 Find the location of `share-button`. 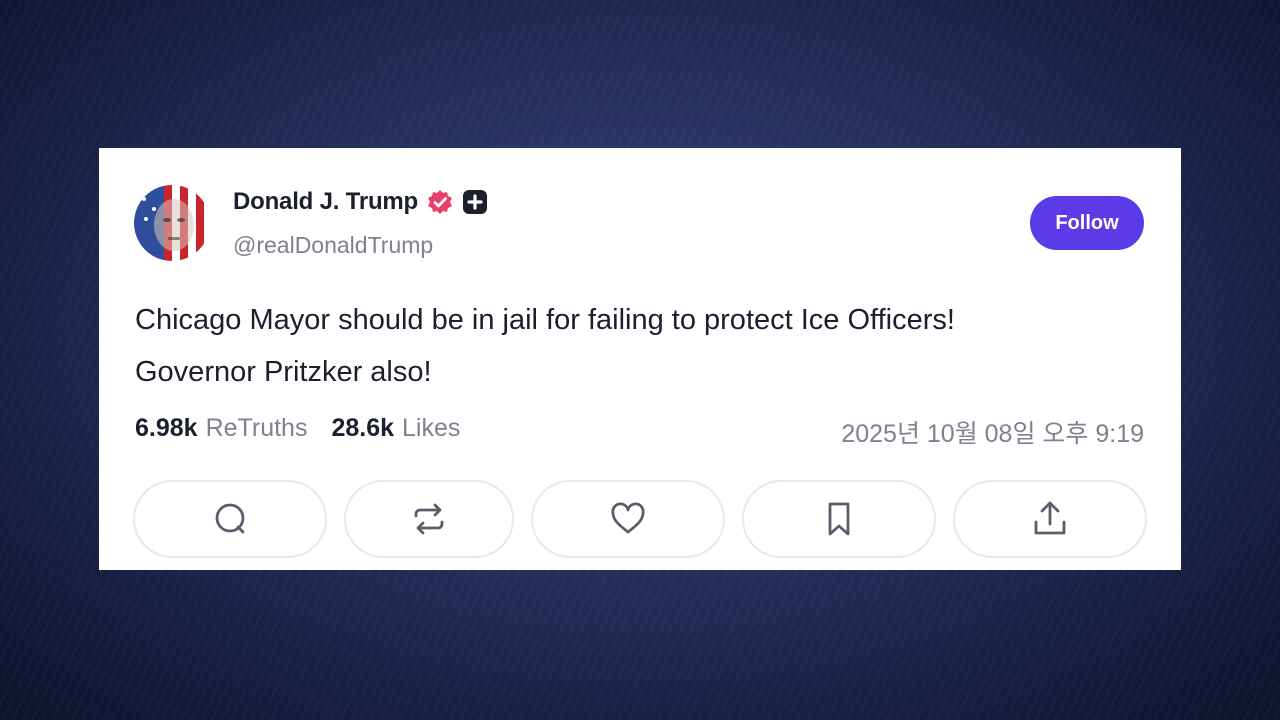

share-button is located at coordinates (1050, 519).